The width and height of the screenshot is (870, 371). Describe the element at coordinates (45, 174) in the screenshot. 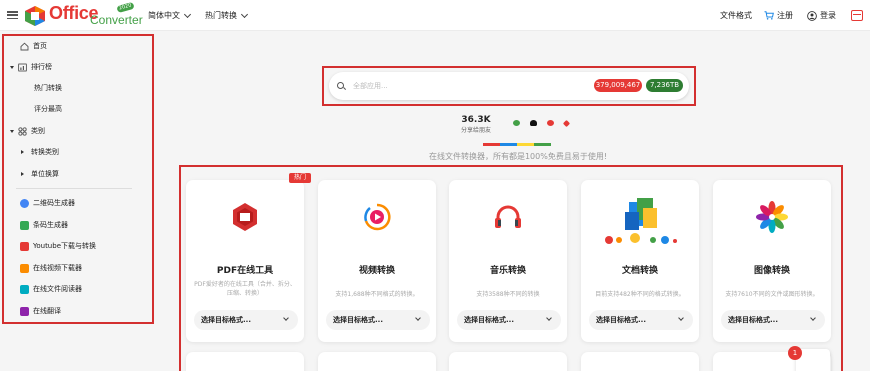

I see `sidebar-item-label: 单位换算` at that location.